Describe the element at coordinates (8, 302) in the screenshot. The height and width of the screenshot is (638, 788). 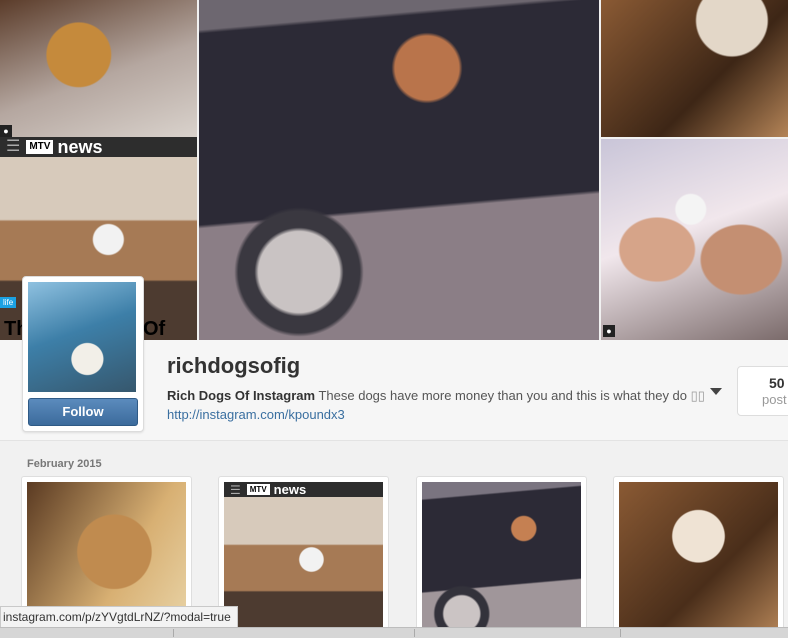
I see `life-tag: life` at that location.